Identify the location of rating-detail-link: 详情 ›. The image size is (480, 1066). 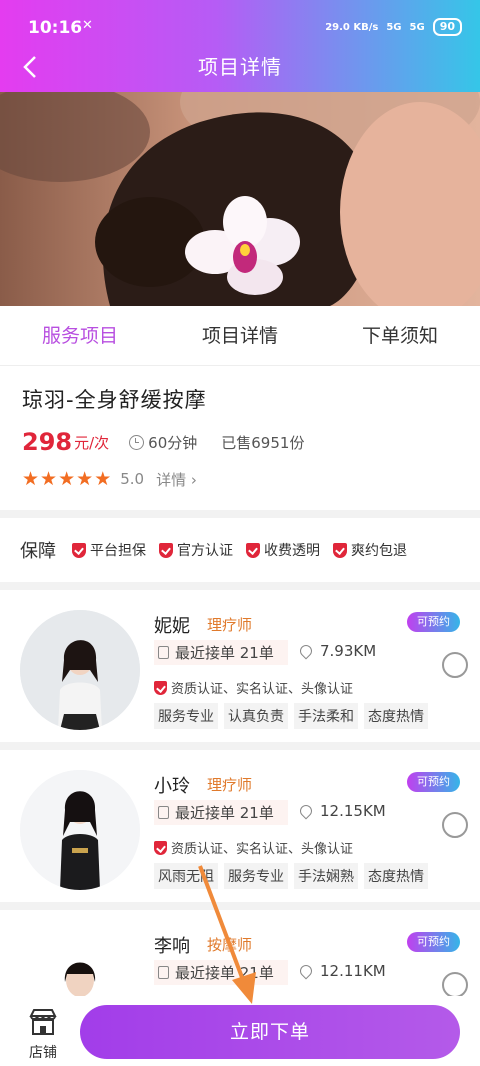
(176, 479).